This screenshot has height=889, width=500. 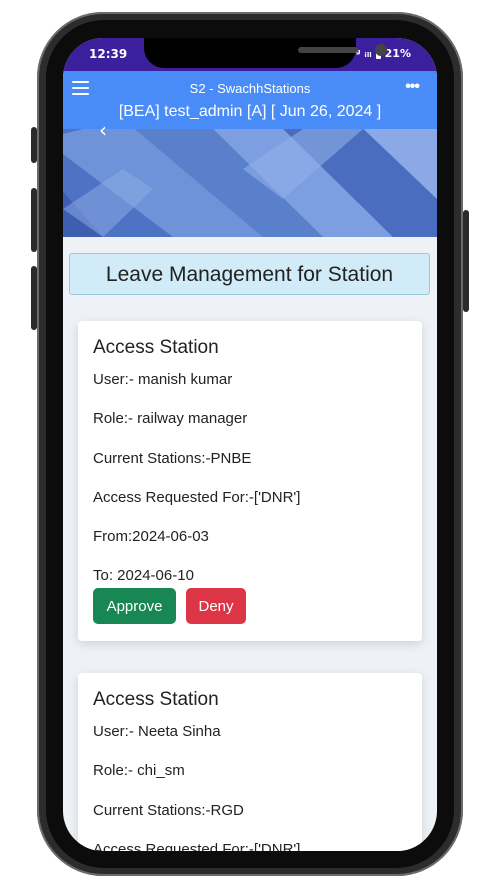 I want to click on phone-side-button, so click(x=34, y=145).